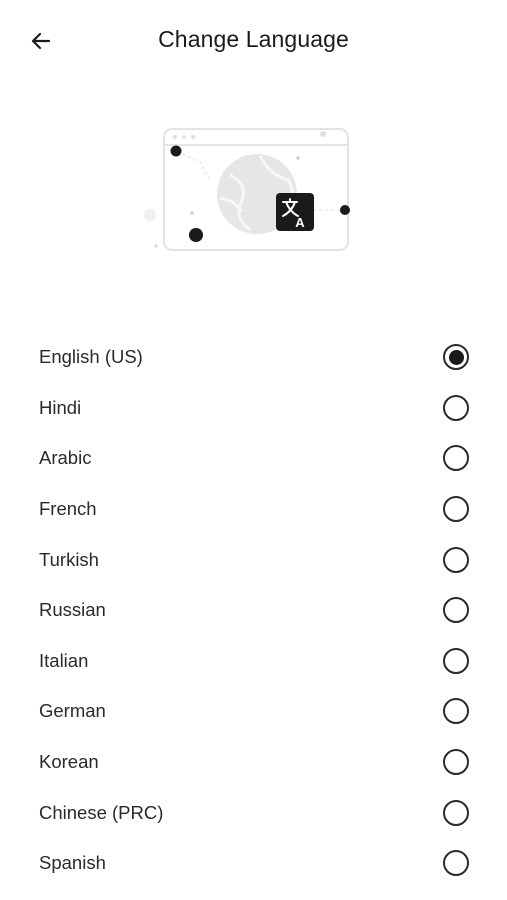 The width and height of the screenshot is (507, 900). I want to click on translate-icon: A, so click(295, 212).